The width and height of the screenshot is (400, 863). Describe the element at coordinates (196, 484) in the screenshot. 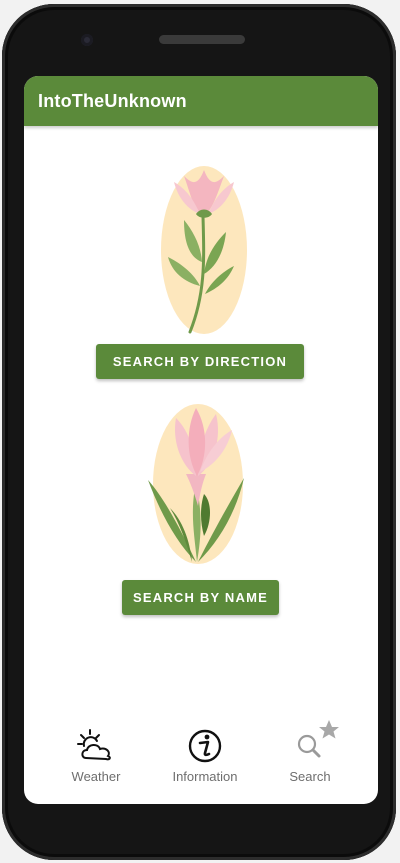

I see `crocus-illustration` at that location.